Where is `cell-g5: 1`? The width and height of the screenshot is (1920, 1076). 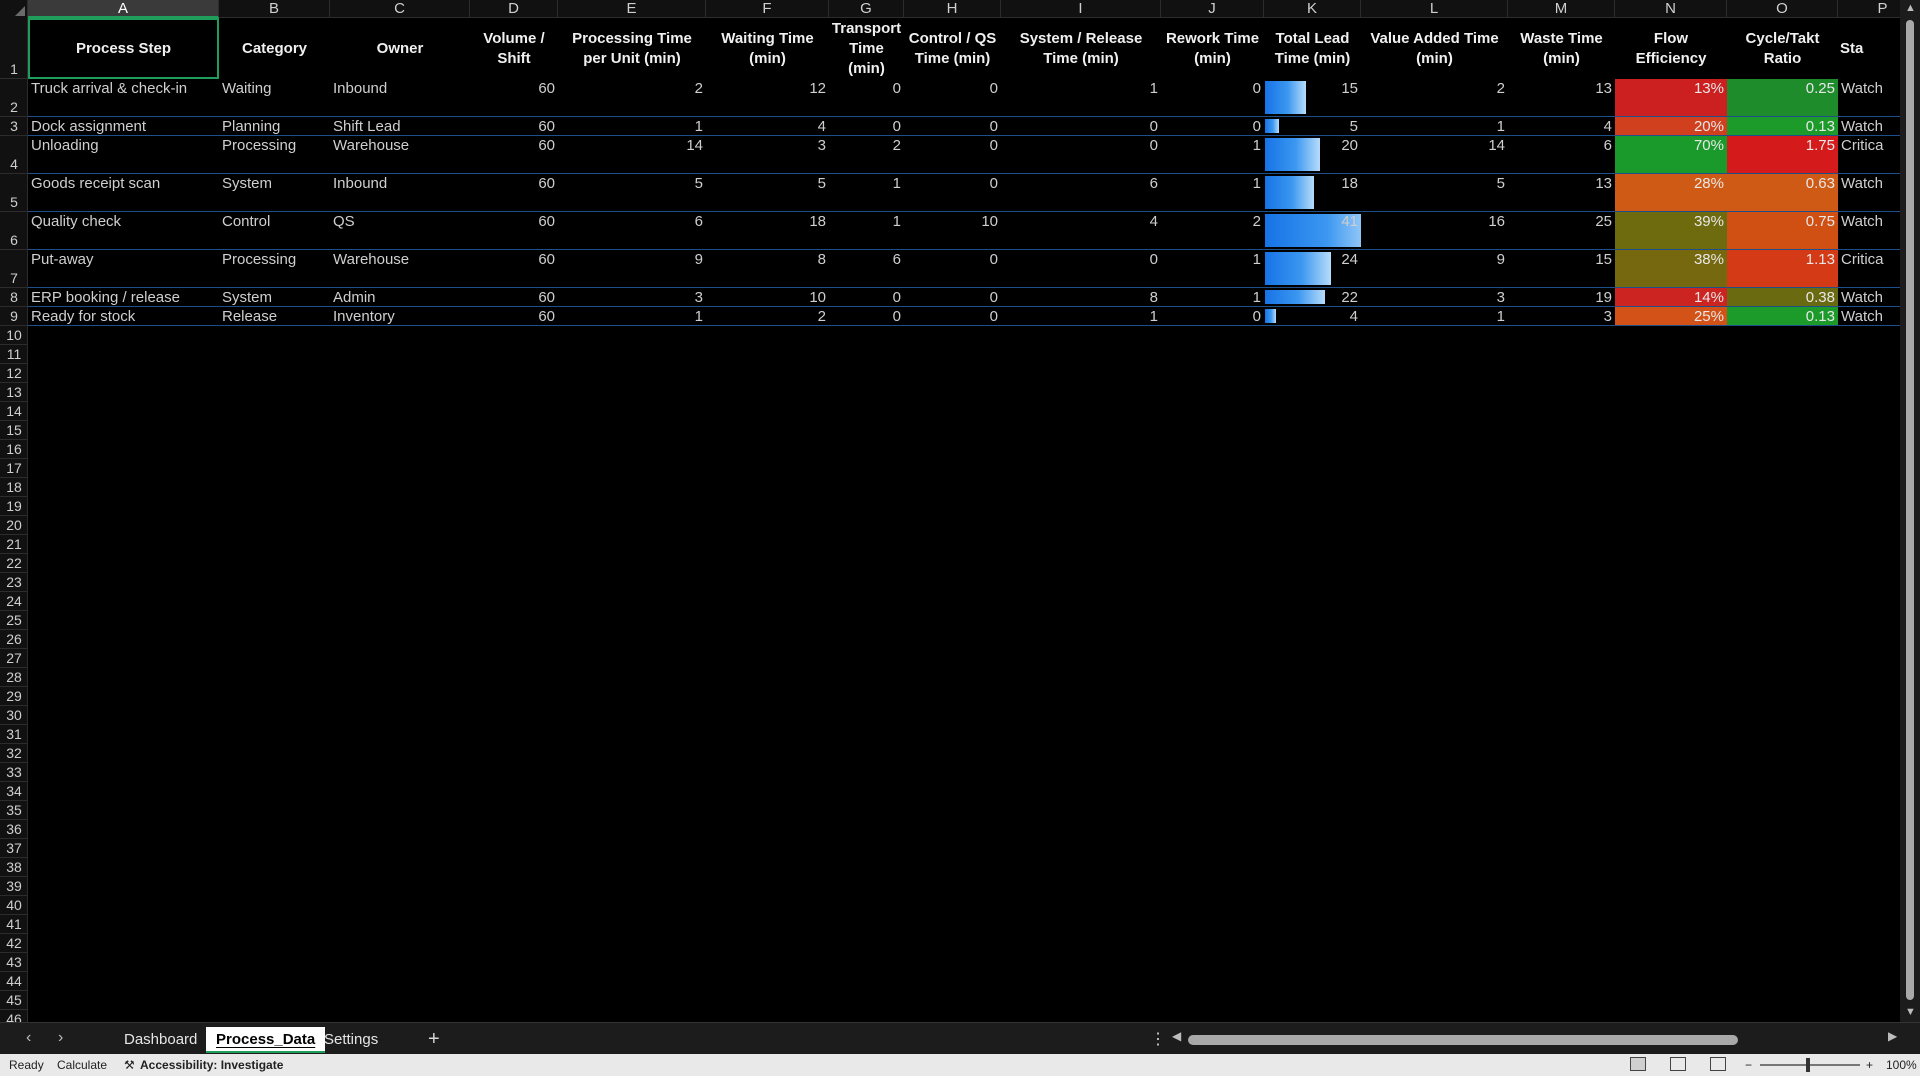
cell-g5: 1 is located at coordinates (866, 192).